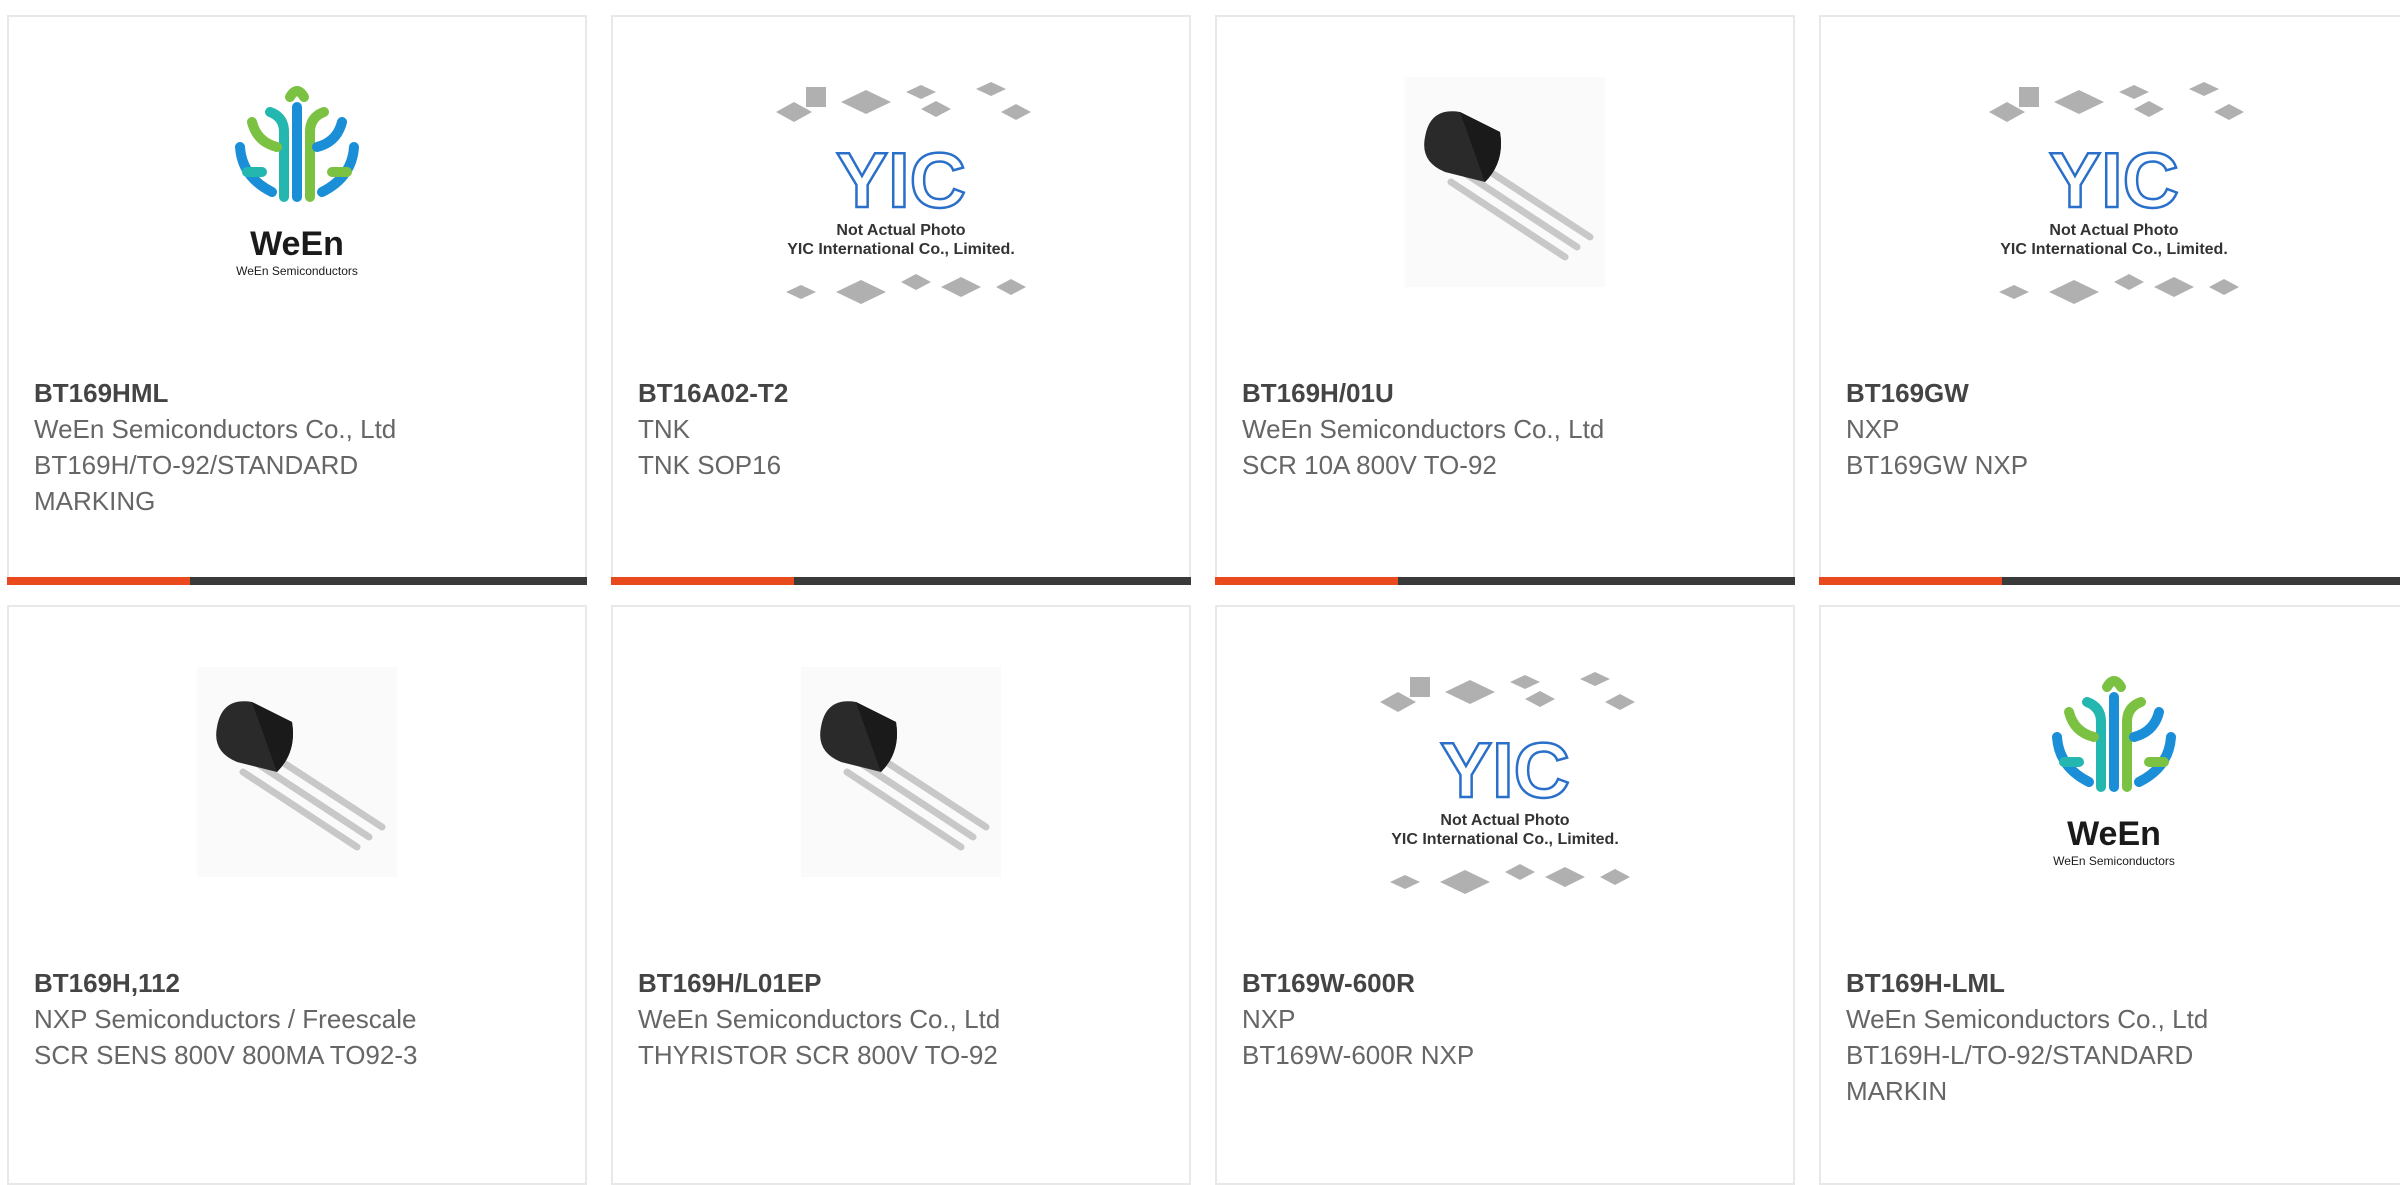 This screenshot has height=1185, width=2400. What do you see at coordinates (818, 1055) in the screenshot?
I see `description: THYRISTOR SCR 800V TO-92` at bounding box center [818, 1055].